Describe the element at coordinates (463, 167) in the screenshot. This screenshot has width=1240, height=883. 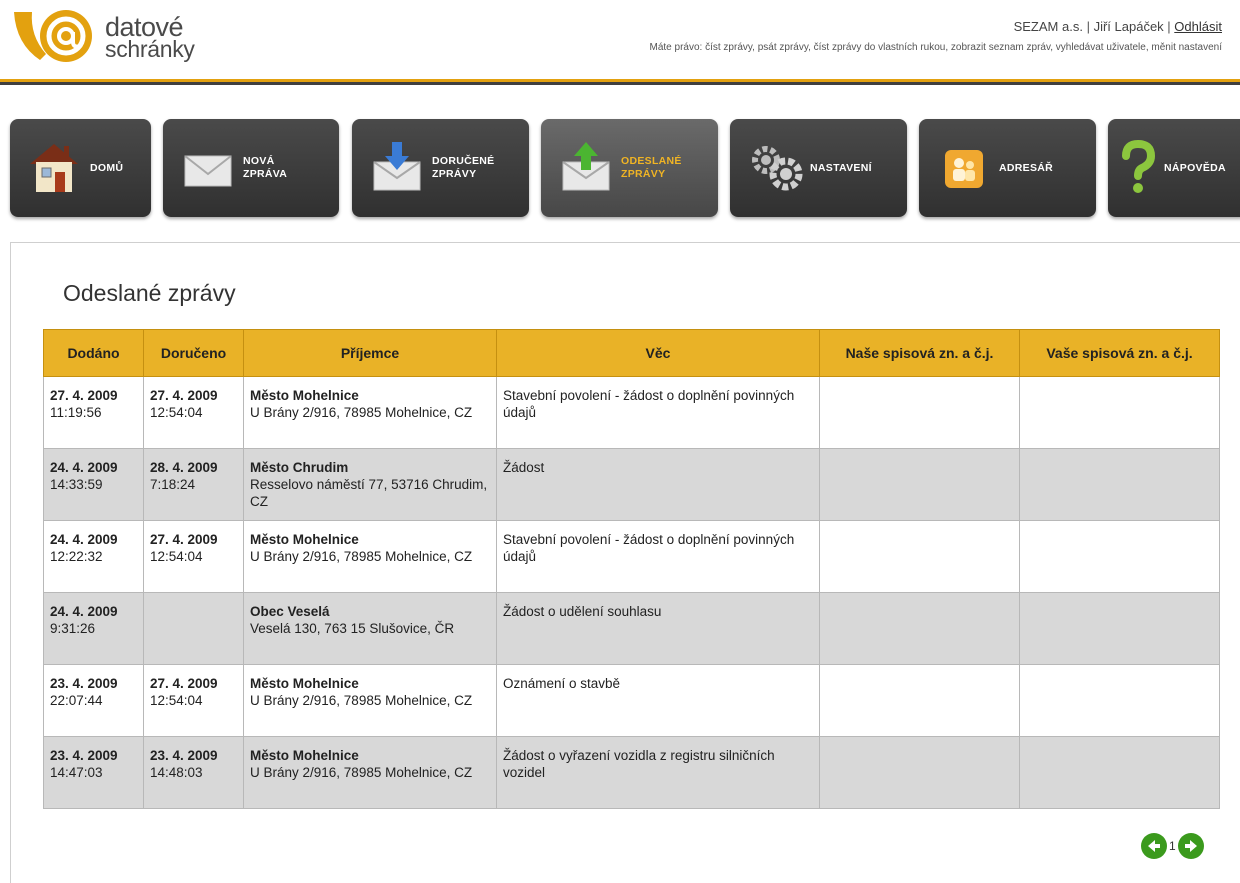
I see `nav-received-messages-label: DORUČENÉ ZPRÁVY` at that location.